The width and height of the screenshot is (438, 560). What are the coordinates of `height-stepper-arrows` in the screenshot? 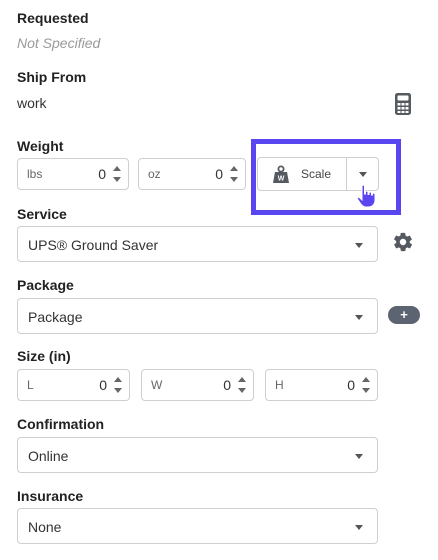 It's located at (366, 386).